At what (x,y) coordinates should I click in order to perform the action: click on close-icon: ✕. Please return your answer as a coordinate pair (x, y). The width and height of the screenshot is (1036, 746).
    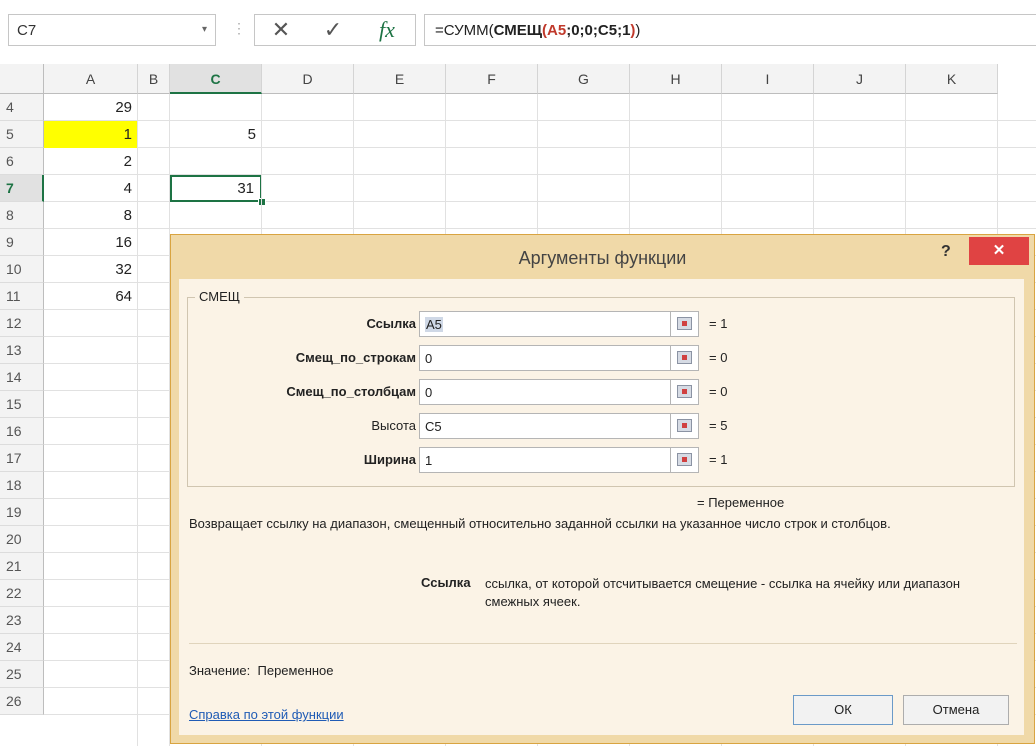
    Looking at the image, I should click on (999, 251).